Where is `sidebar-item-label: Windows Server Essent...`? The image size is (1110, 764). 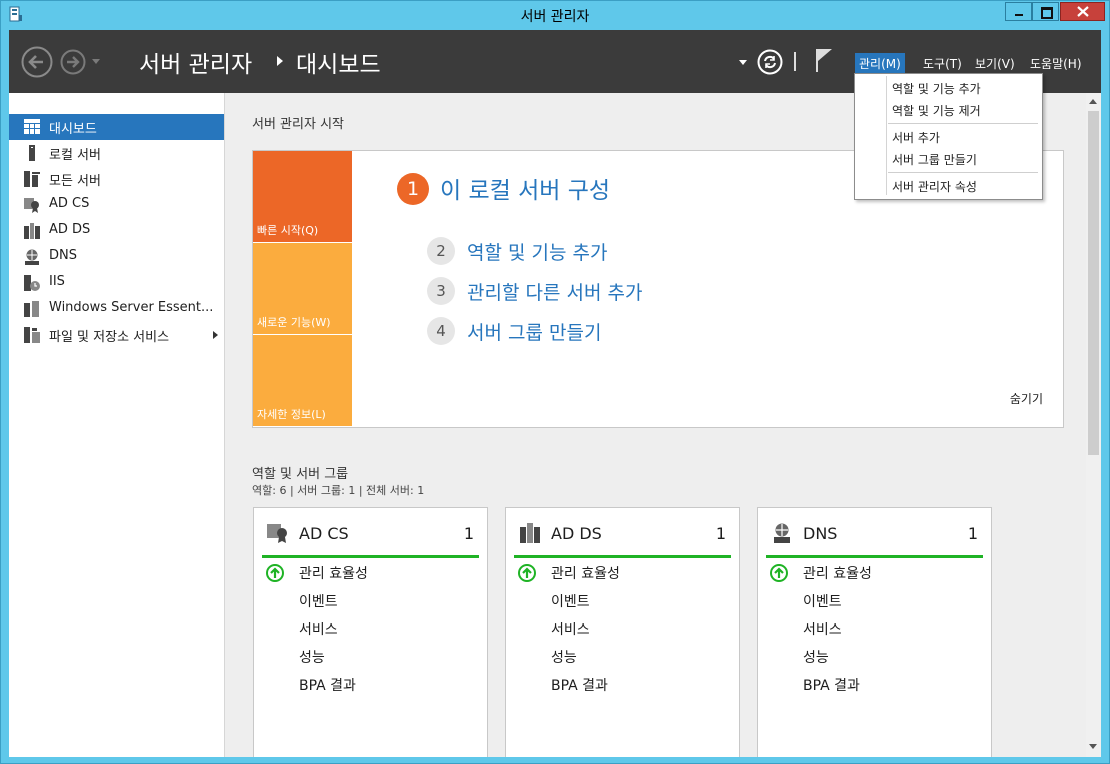 sidebar-item-label: Windows Server Essent... is located at coordinates (131, 307).